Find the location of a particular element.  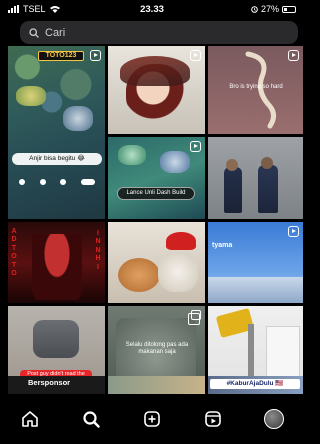

explore-tile-bersponsor: Bersponsor is located at coordinates (56, 386).